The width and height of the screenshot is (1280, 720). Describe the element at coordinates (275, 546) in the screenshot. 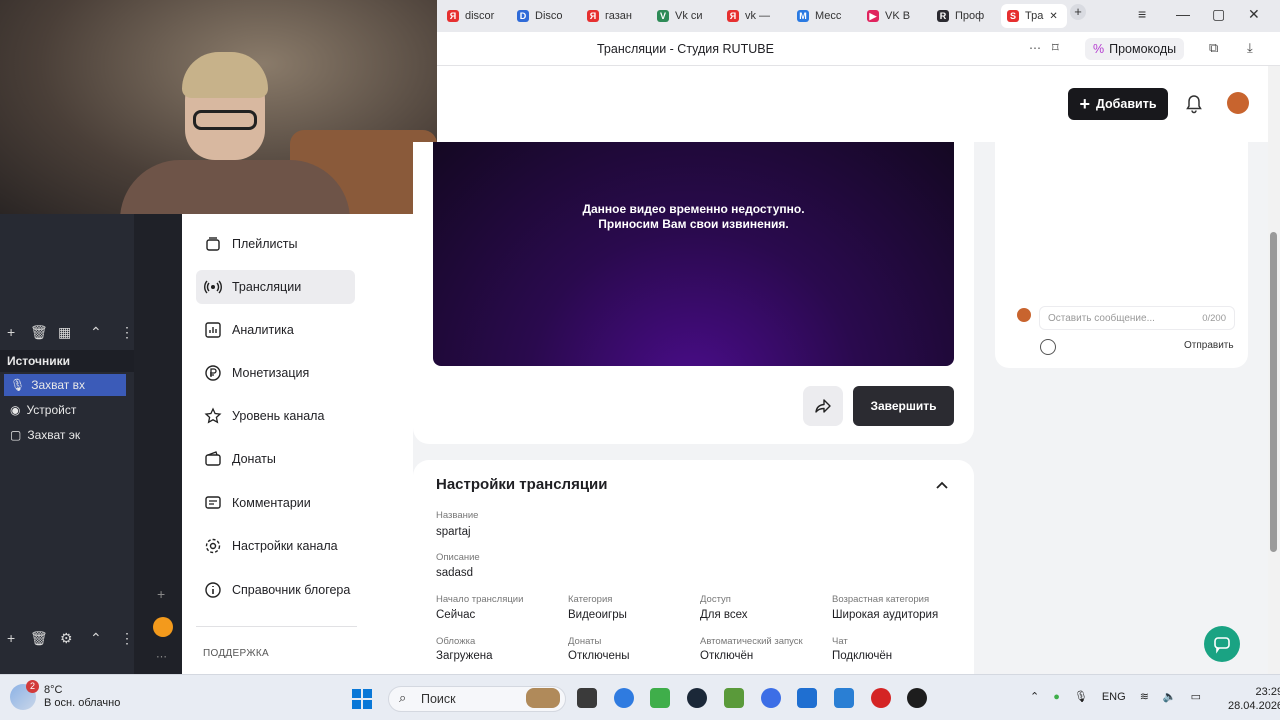

I see `sidebar-item-channel-settings: Настройки канала` at that location.